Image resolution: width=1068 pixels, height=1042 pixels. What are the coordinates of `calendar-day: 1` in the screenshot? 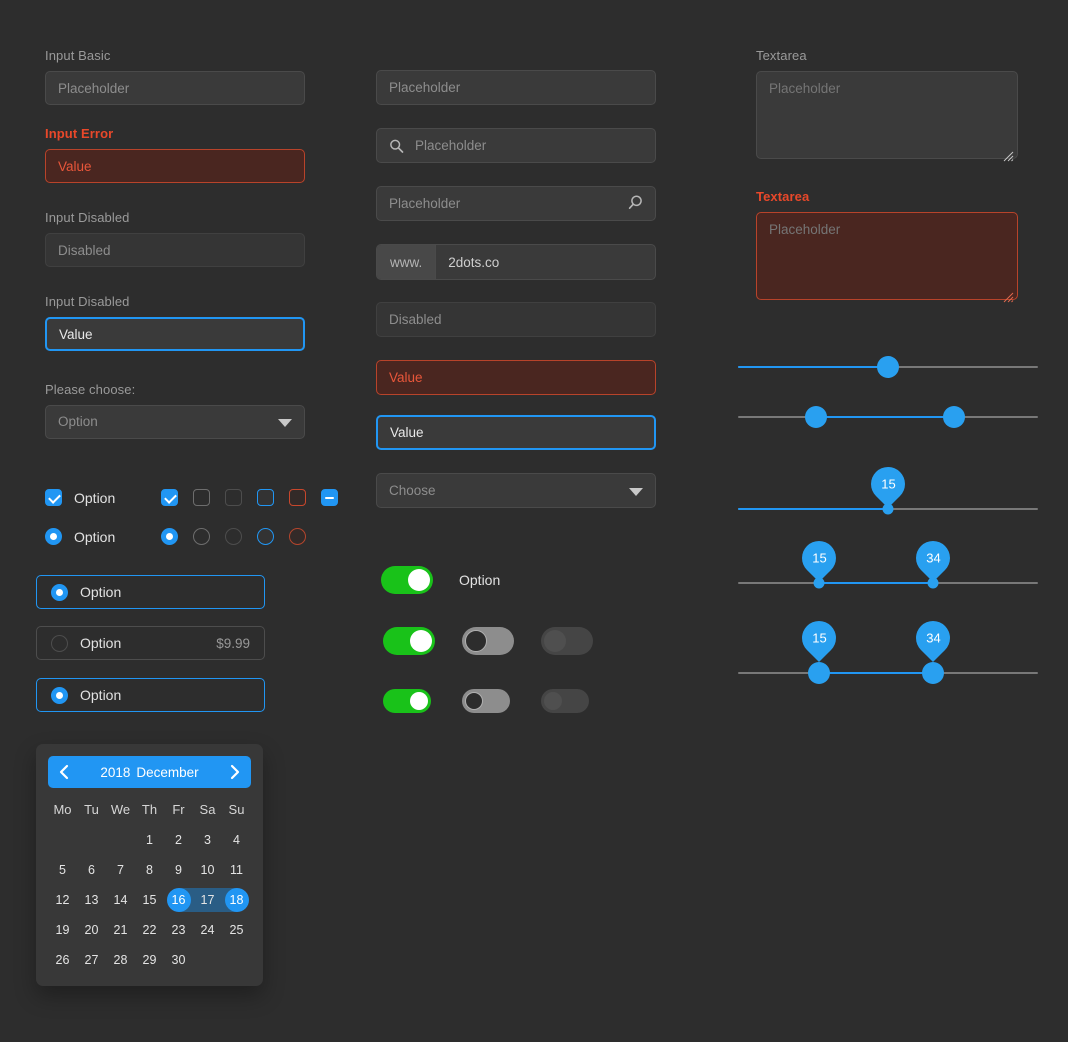 It's located at (149, 840).